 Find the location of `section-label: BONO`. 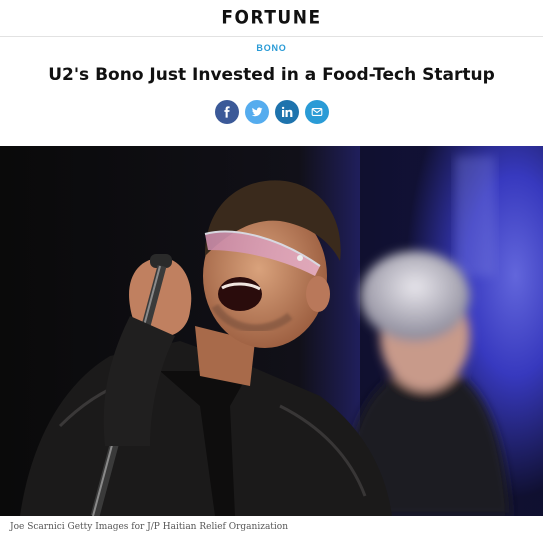

section-label: BONO is located at coordinates (271, 48).